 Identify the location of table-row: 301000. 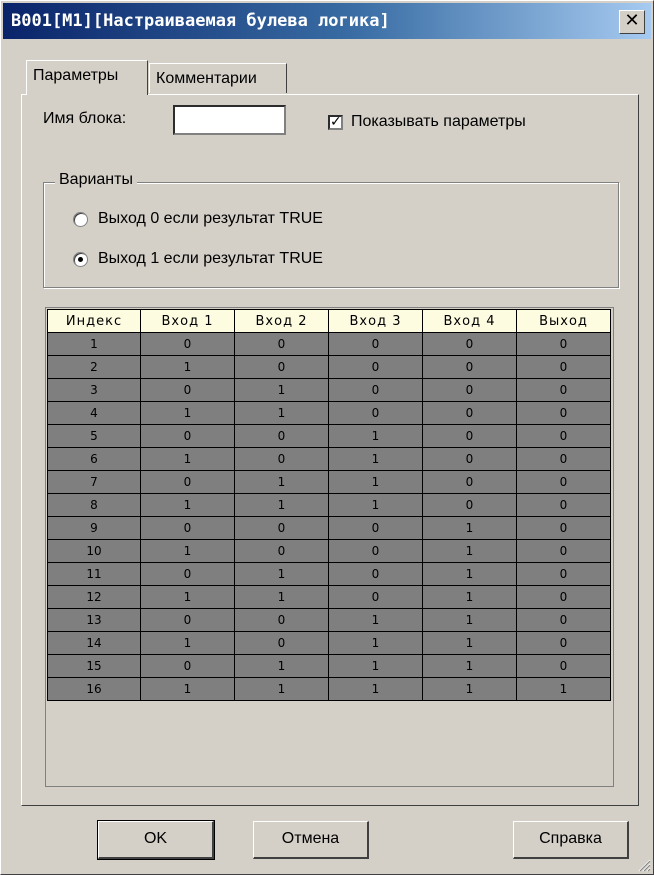
(329, 390).